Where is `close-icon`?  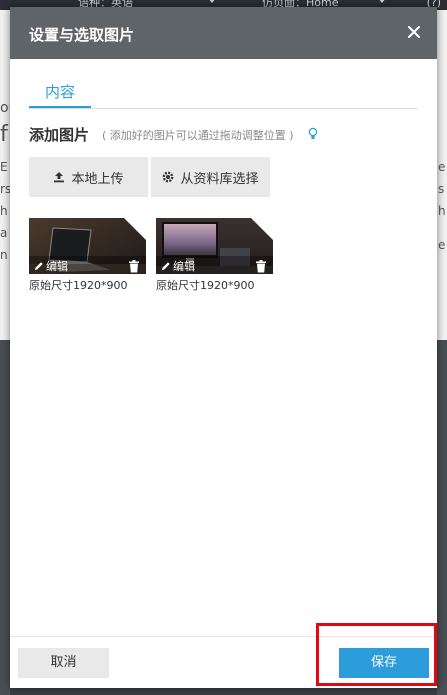 close-icon is located at coordinates (414, 32).